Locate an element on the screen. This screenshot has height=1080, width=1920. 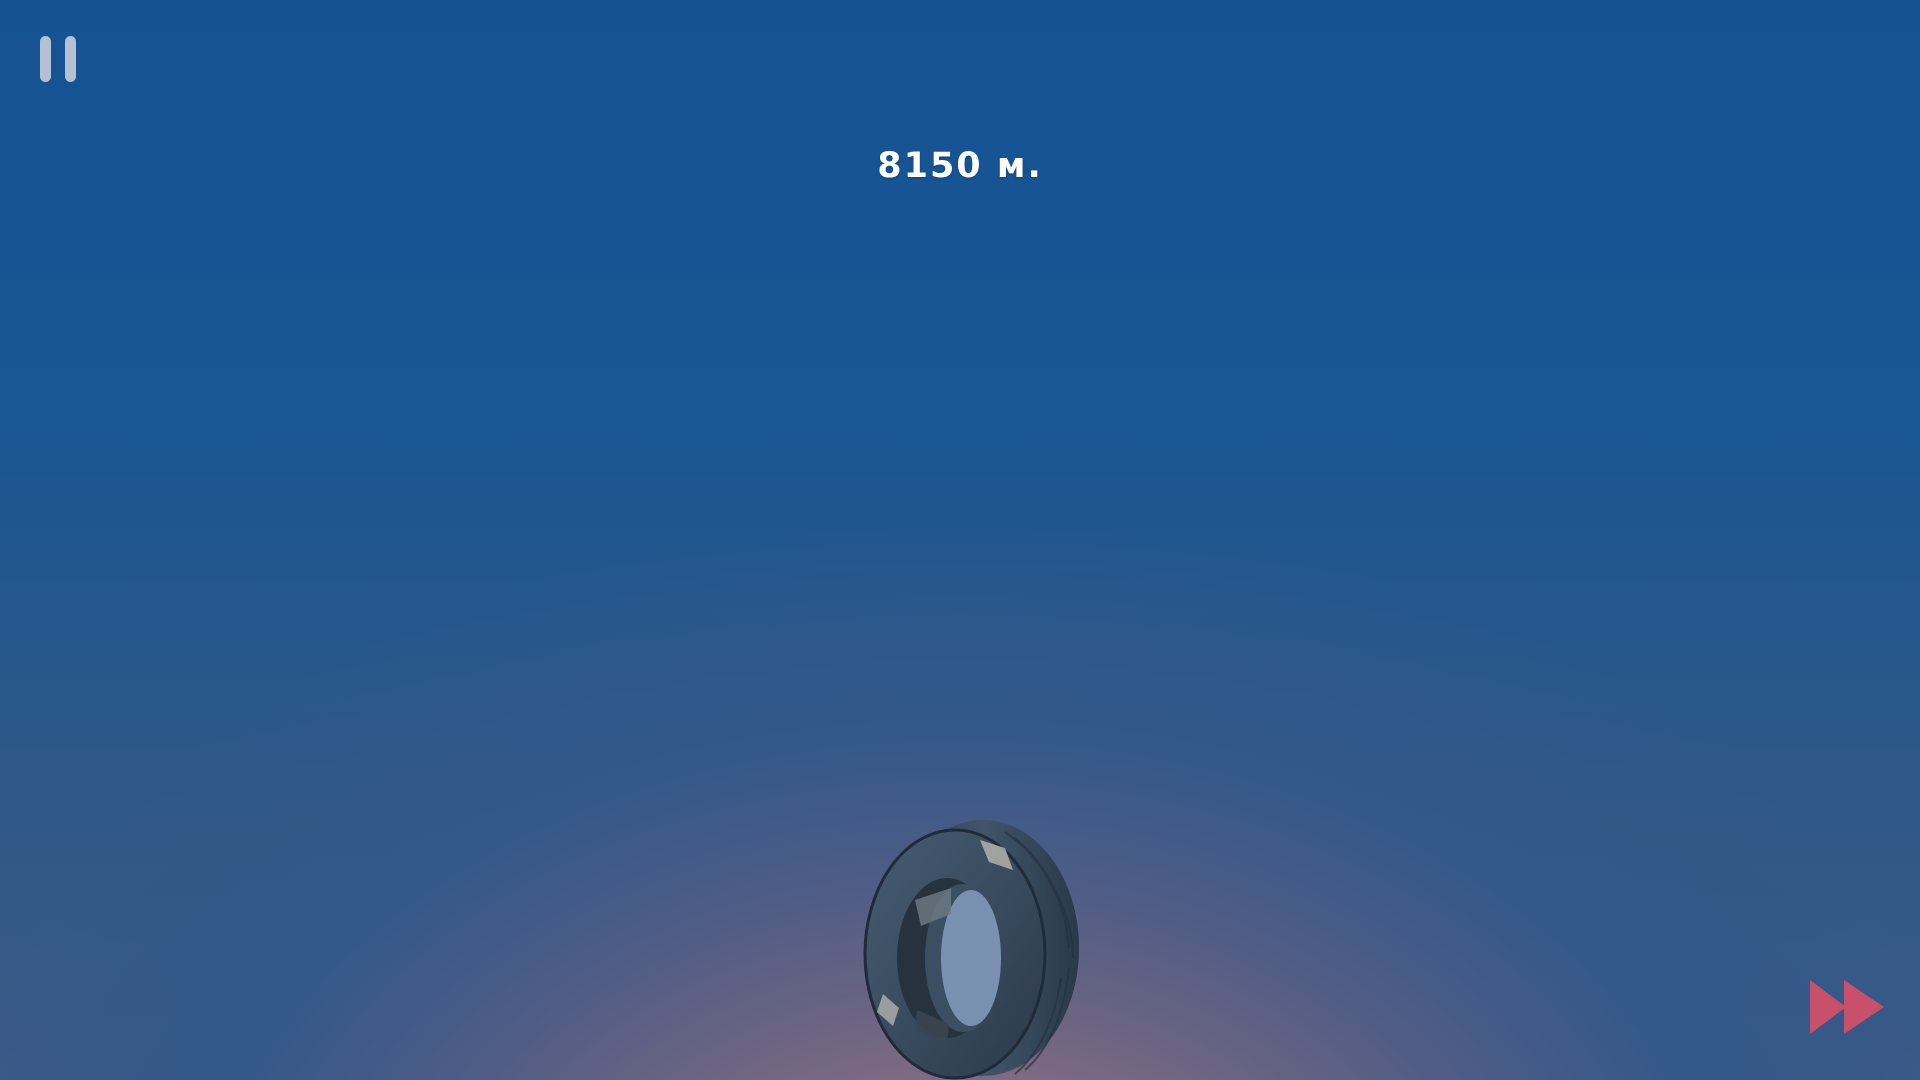
pause-icon-bar-left is located at coordinates (45, 59).